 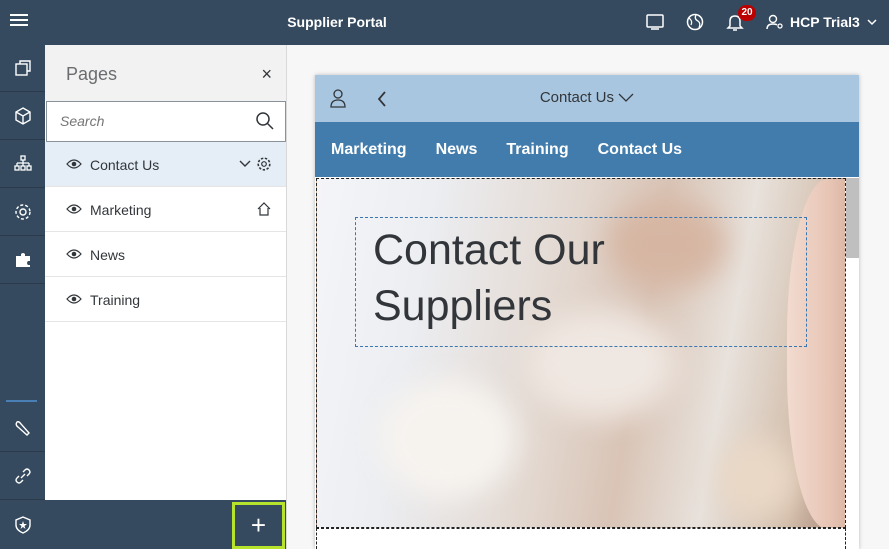 What do you see at coordinates (537, 150) in the screenshot?
I see `preview-nav-training: Training` at bounding box center [537, 150].